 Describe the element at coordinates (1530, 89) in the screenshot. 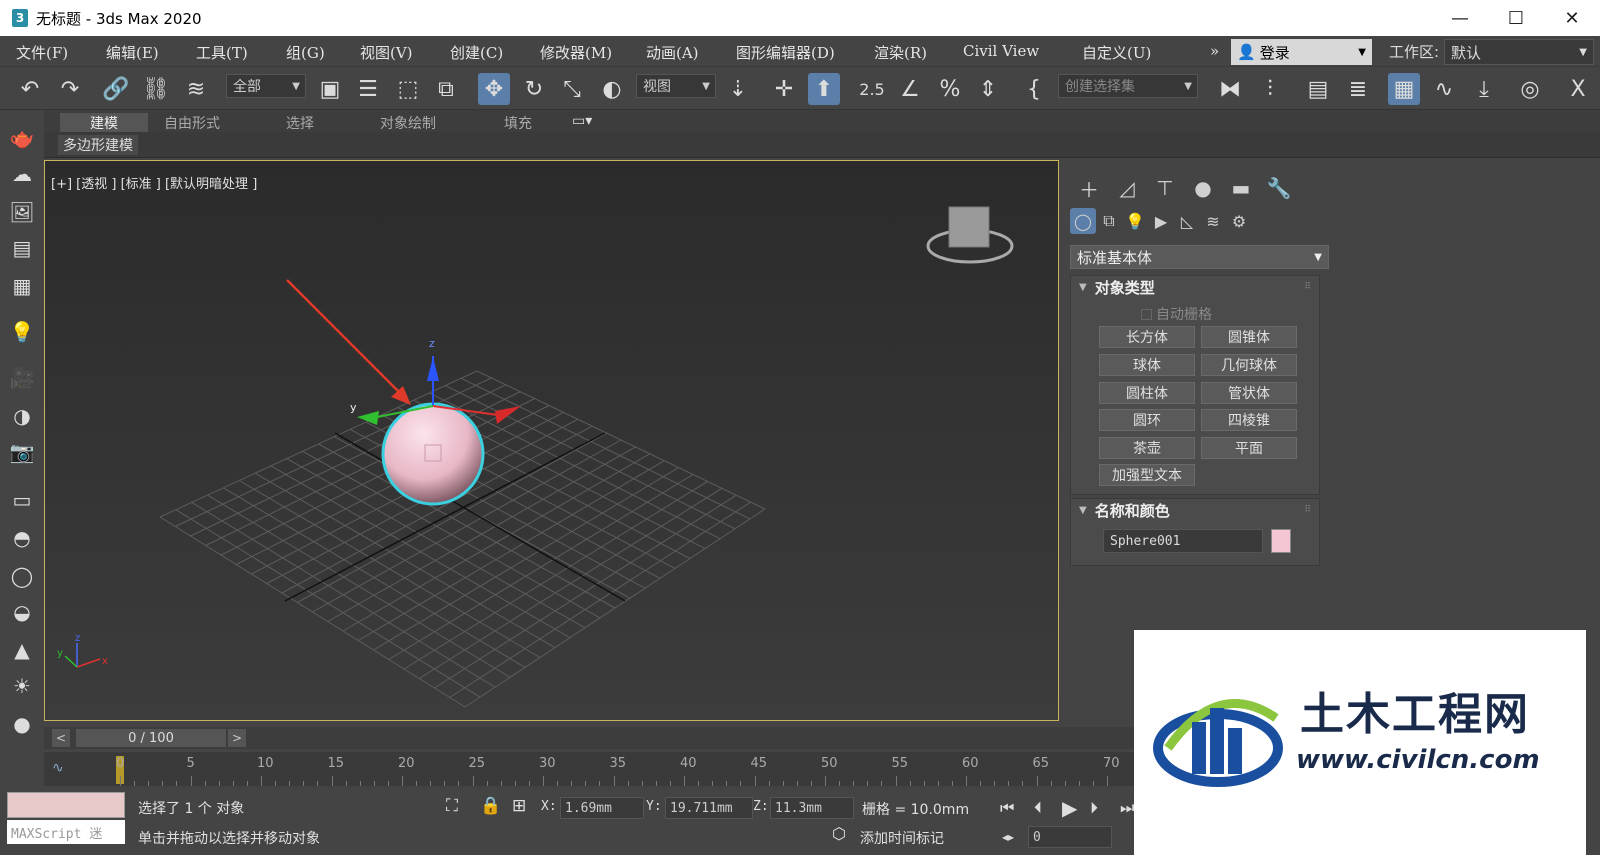

I see `material-editor-icon: ◎` at that location.